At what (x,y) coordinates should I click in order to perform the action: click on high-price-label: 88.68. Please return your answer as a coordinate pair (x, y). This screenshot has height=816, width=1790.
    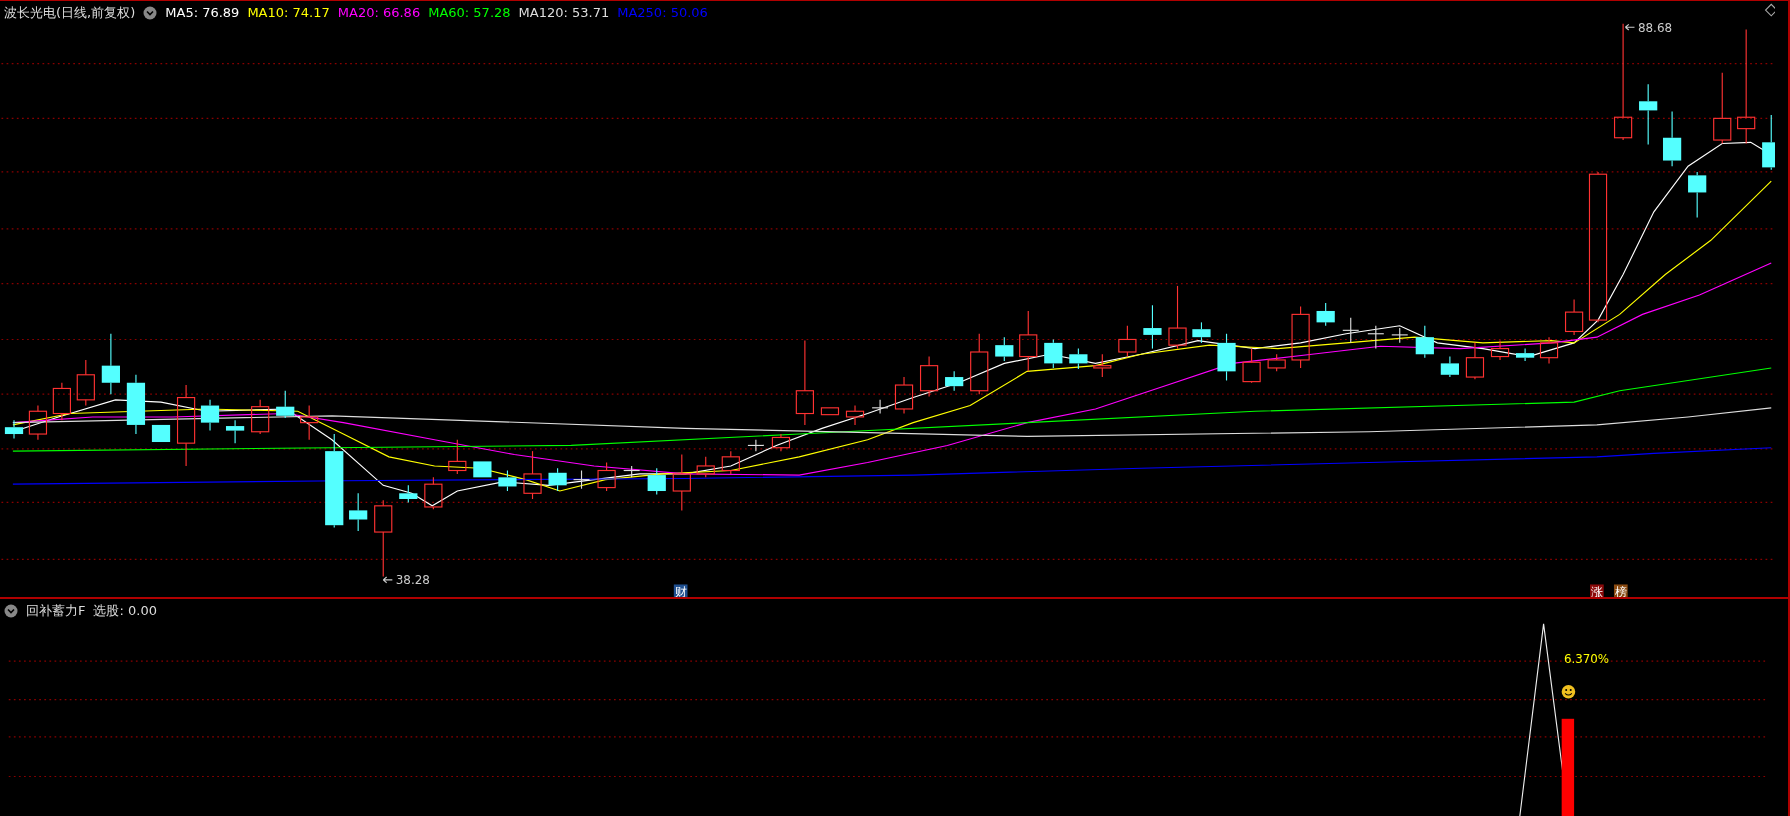
    Looking at the image, I should click on (1648, 27).